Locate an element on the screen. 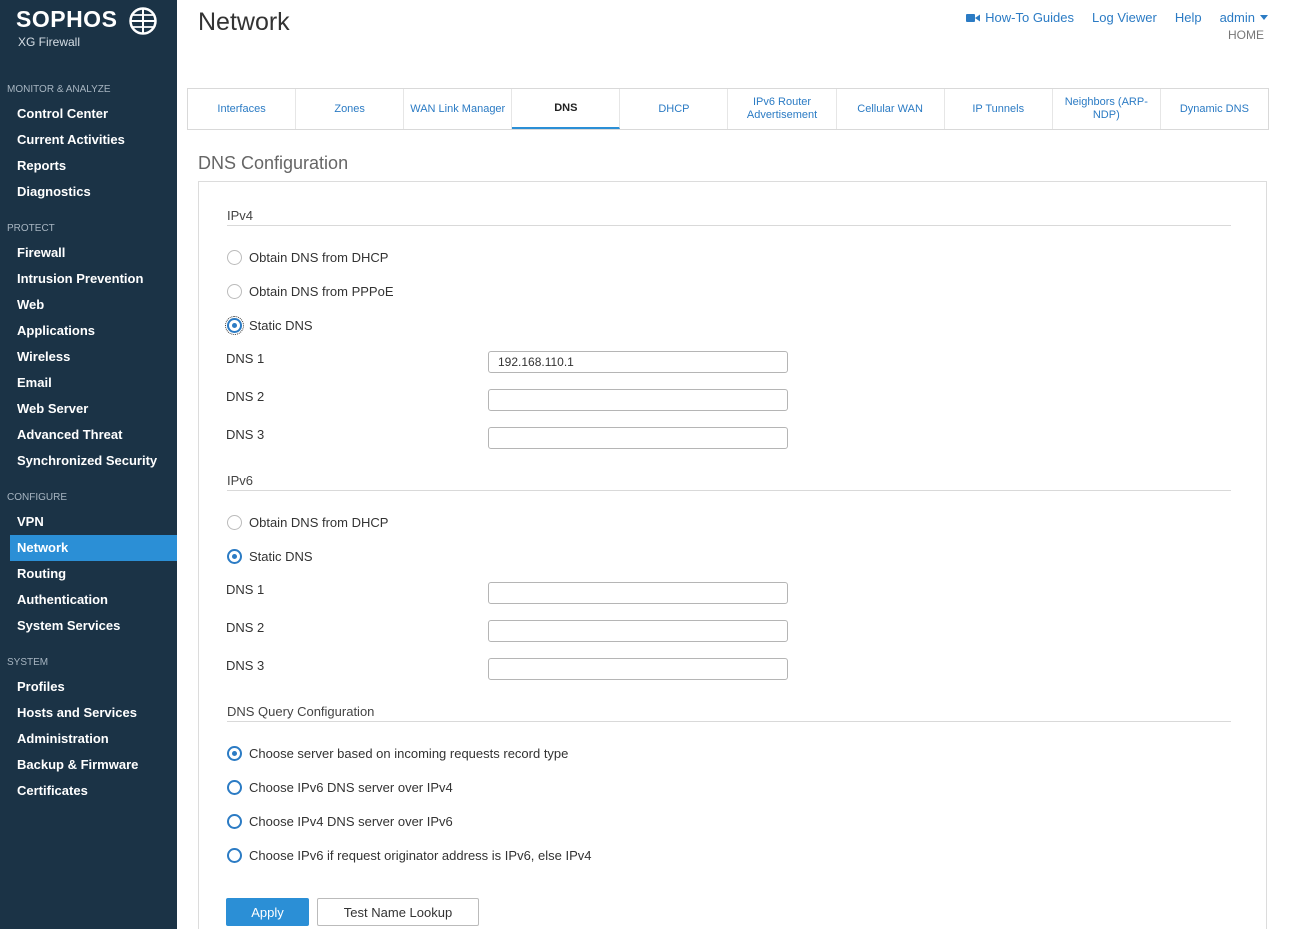  nav-section-system: SYSTEM is located at coordinates (28, 662).